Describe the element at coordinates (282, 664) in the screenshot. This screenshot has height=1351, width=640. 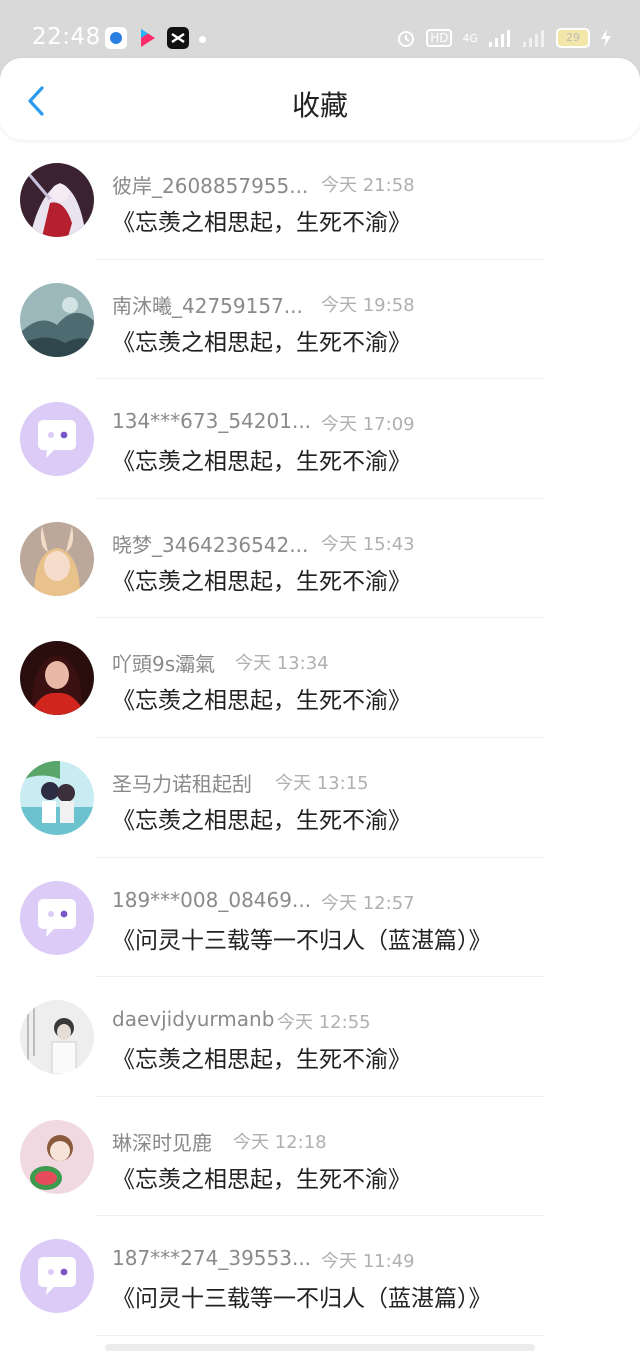
I see `favorite-time: 今天 13:34` at that location.